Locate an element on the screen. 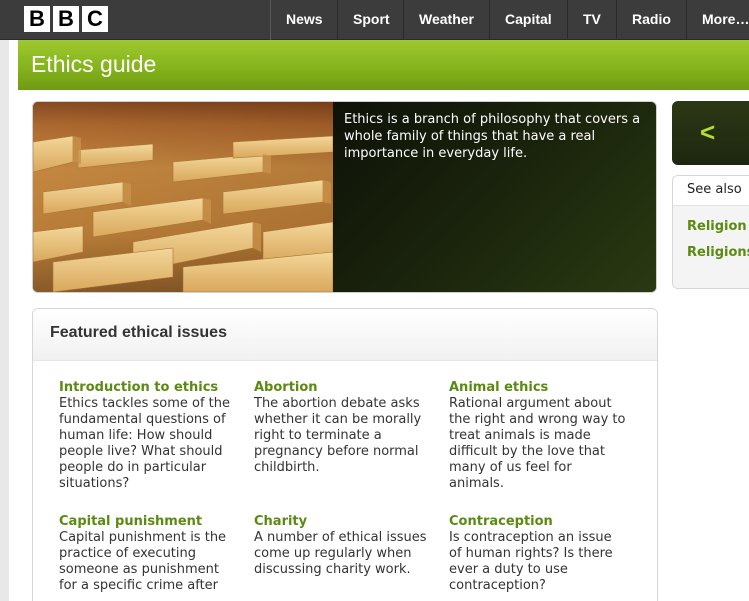  nav-capital: Capital is located at coordinates (528, 20).